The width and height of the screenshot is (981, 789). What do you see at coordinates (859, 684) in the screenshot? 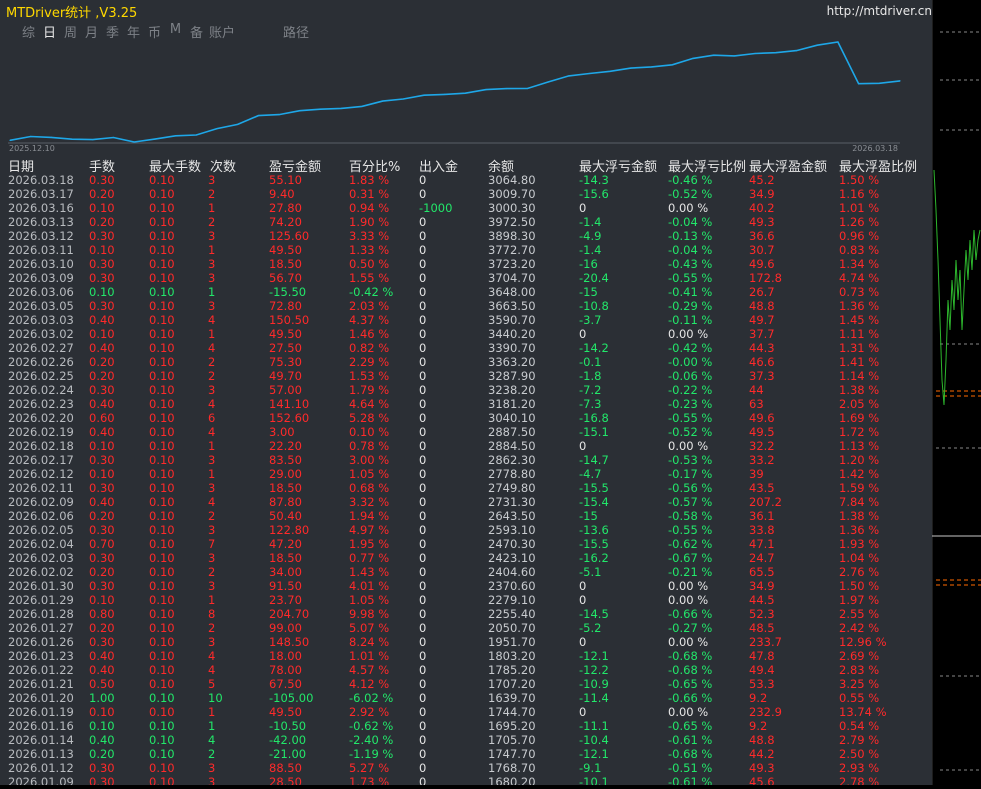
I see `cell-mgp: 3.25 %` at bounding box center [859, 684].